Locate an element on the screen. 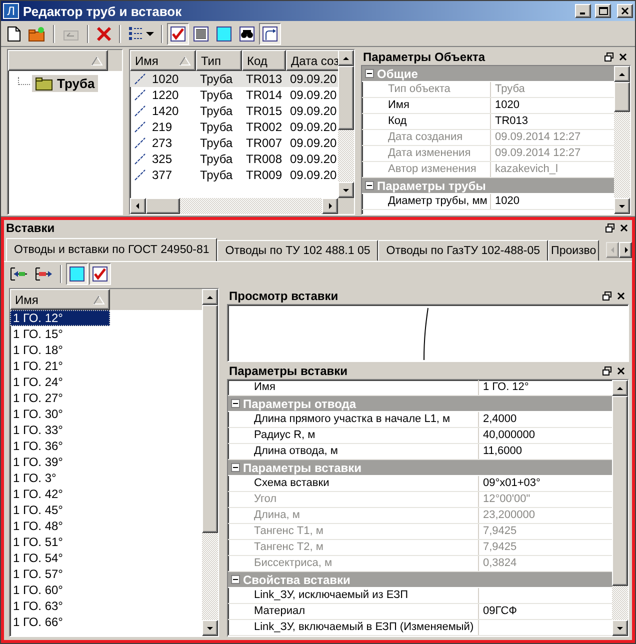 The width and height of the screenshot is (636, 644). group-title: Параметры трубы is located at coordinates (431, 185).